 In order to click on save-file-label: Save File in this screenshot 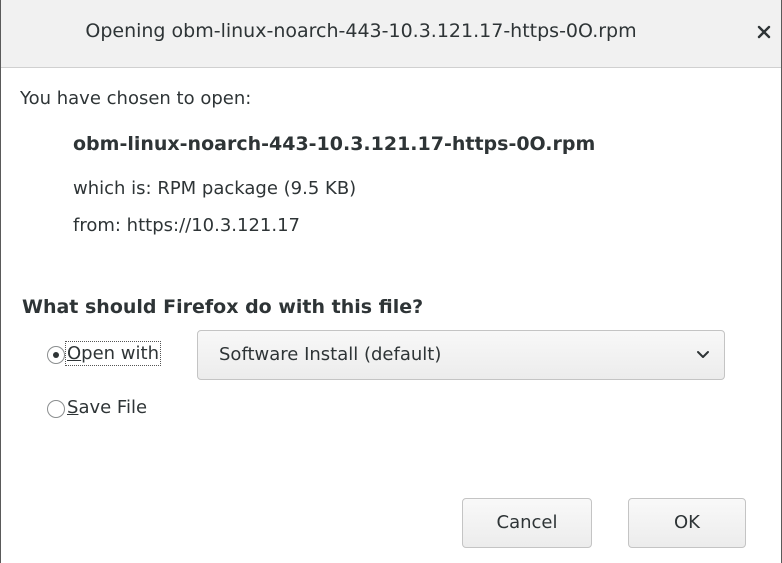, I will do `click(107, 407)`.